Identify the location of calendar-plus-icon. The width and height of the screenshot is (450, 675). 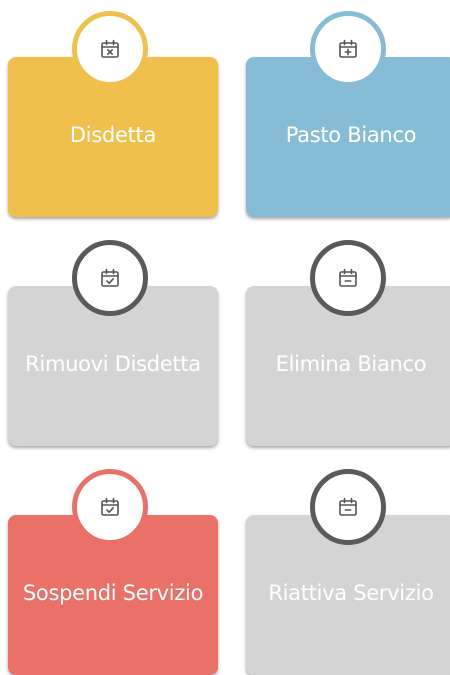
(348, 48).